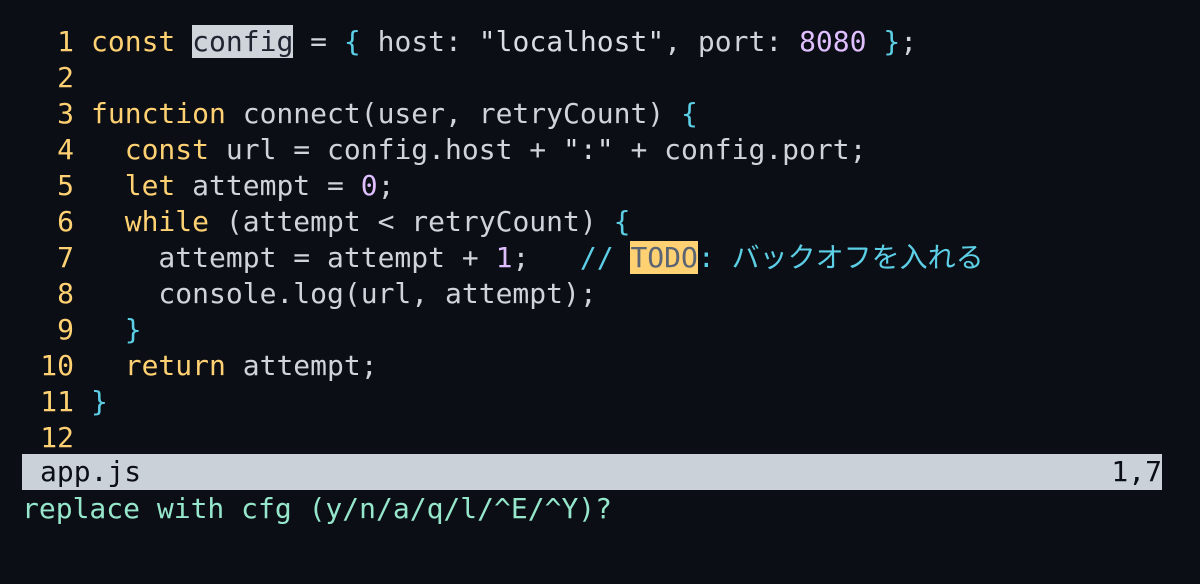 This screenshot has width=1200, height=584. Describe the element at coordinates (605, 257) in the screenshot. I see `code-token: //` at that location.